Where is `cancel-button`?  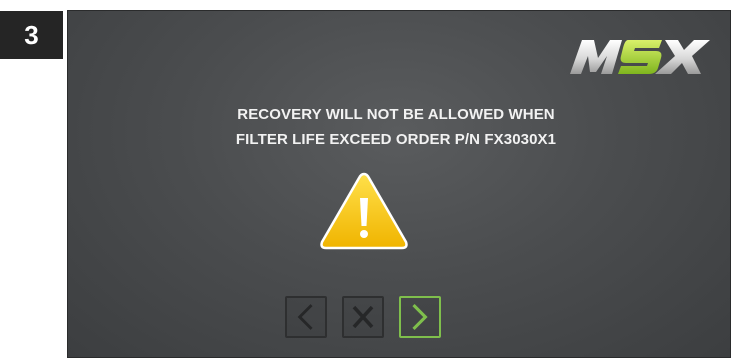 cancel-button is located at coordinates (363, 317).